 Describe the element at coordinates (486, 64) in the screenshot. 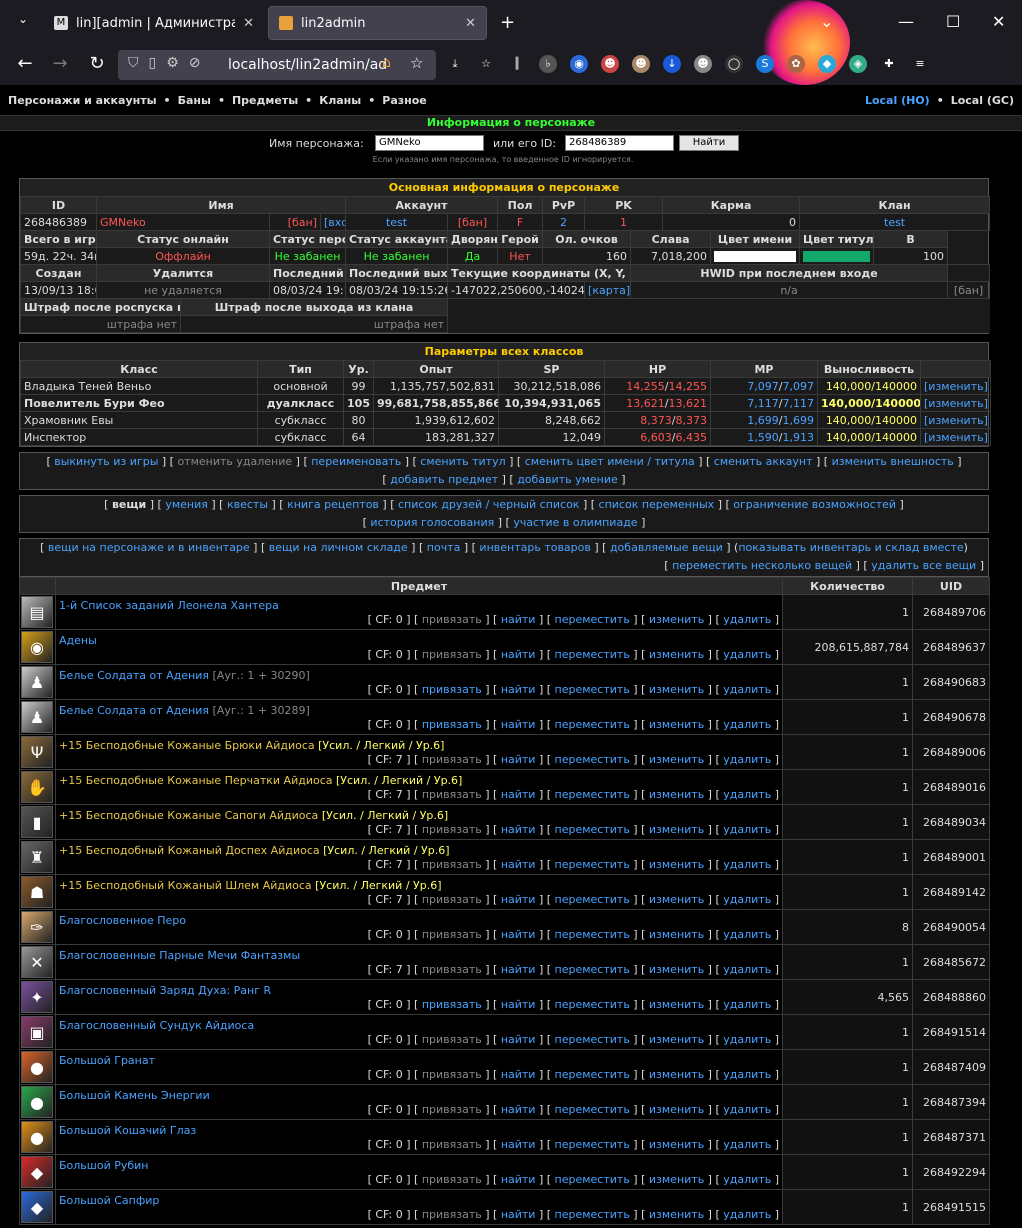

I see `pocket-icon: ☆` at that location.